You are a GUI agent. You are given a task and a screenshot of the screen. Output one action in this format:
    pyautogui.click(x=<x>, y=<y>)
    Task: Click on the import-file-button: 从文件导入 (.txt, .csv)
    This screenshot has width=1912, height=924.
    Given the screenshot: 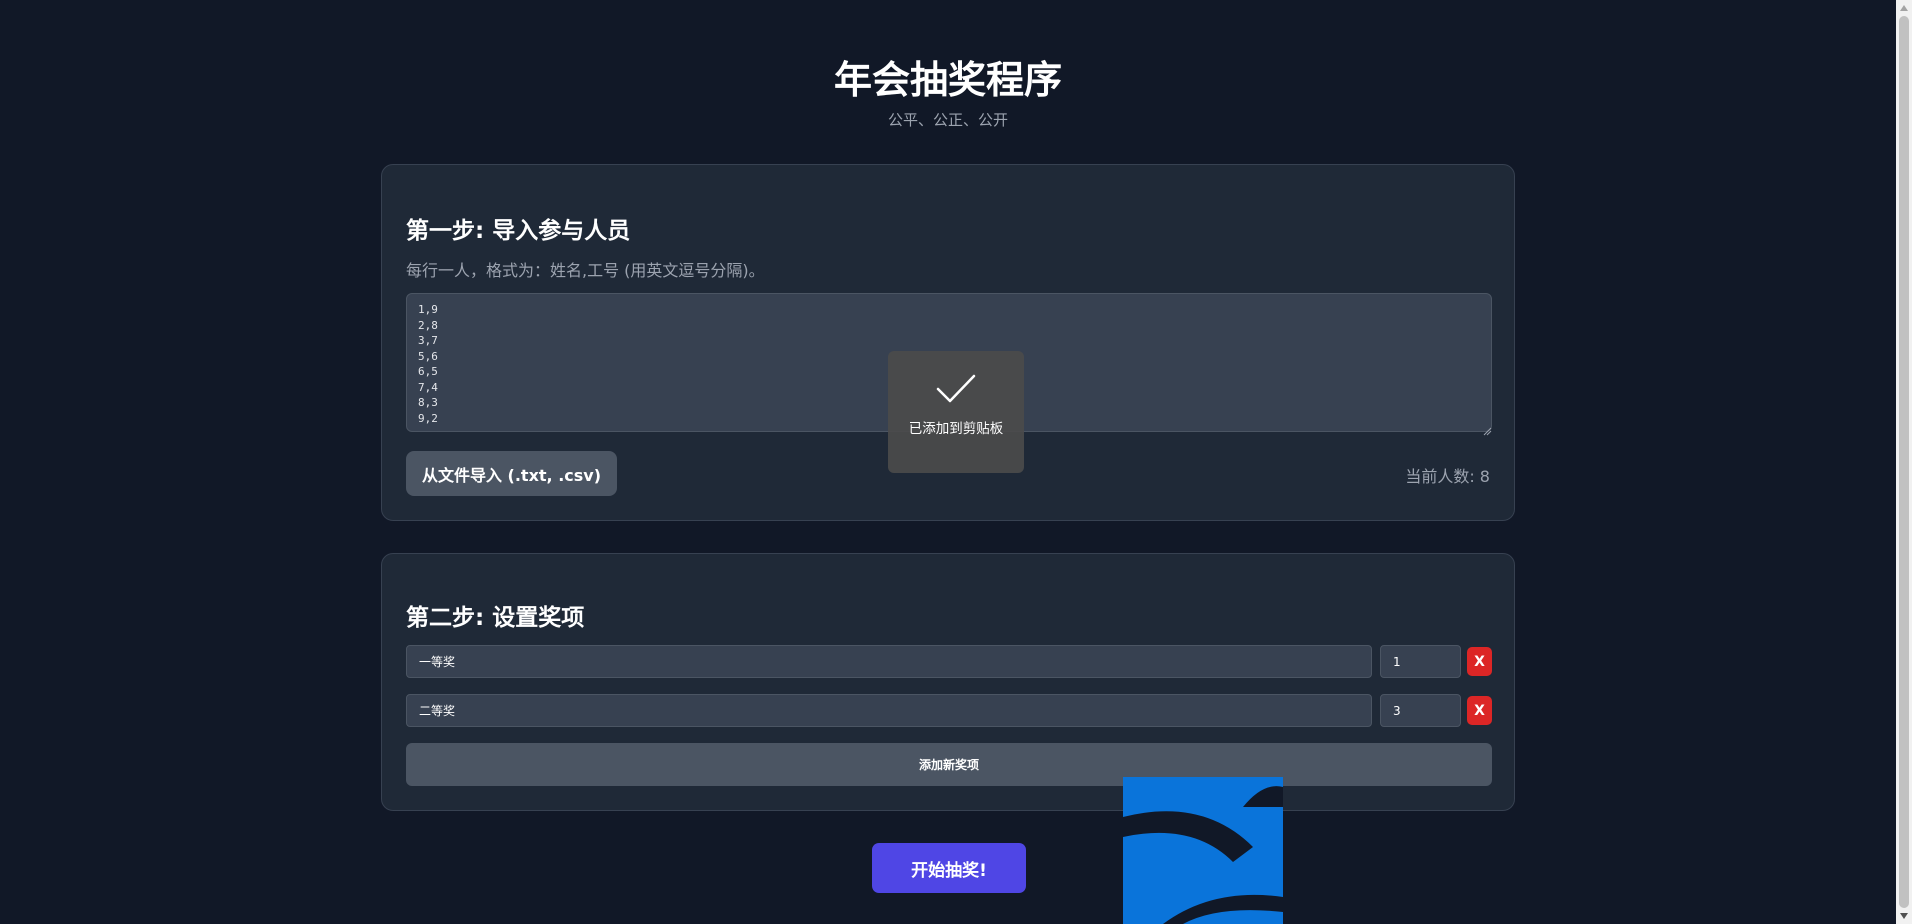 What is the action you would take?
    pyautogui.click(x=511, y=473)
    